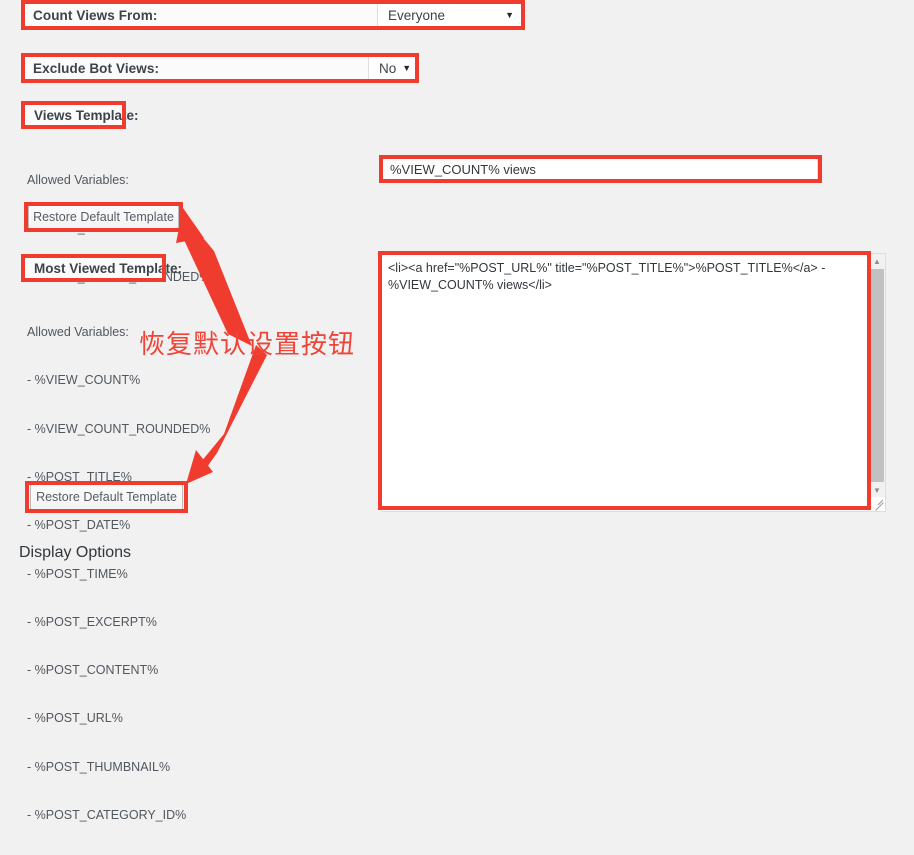 The image size is (914, 855). Describe the element at coordinates (877, 504) in the screenshot. I see `resize-grip-icon` at that location.